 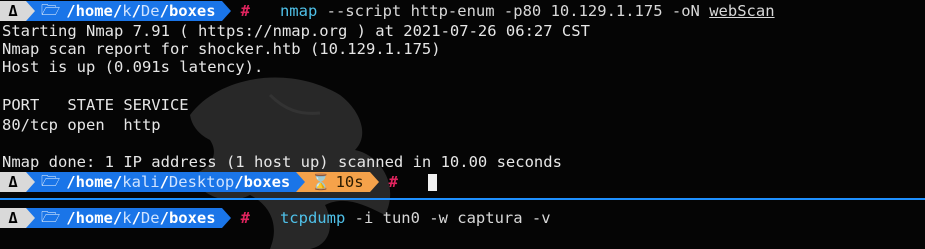 What do you see at coordinates (448, 218) in the screenshot?
I see `command-args: -i tun0 -w captura -v` at bounding box center [448, 218].